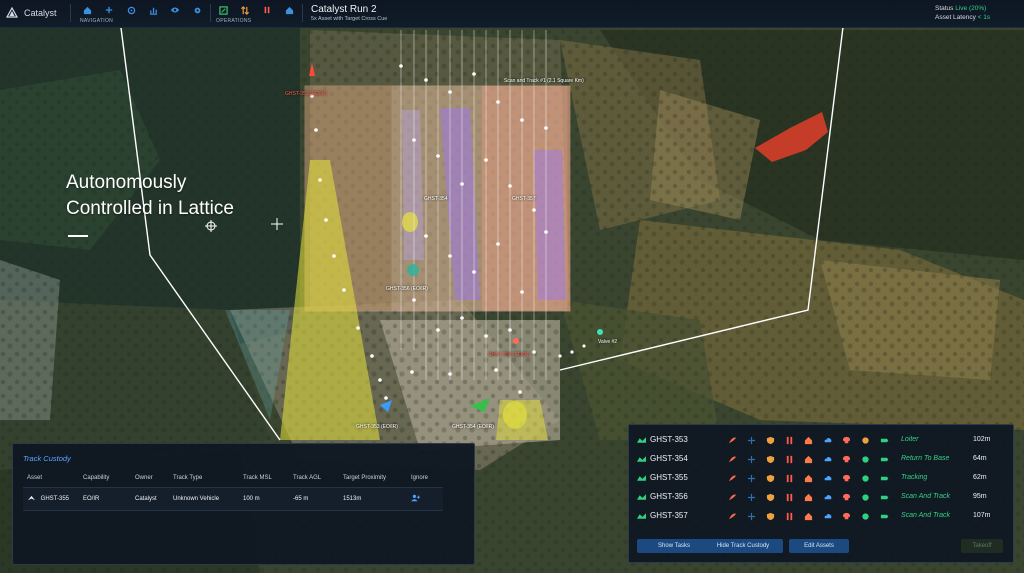 The image size is (1024, 573). Describe the element at coordinates (307, 478) in the screenshot. I see `column-header: Track AGL` at that location.